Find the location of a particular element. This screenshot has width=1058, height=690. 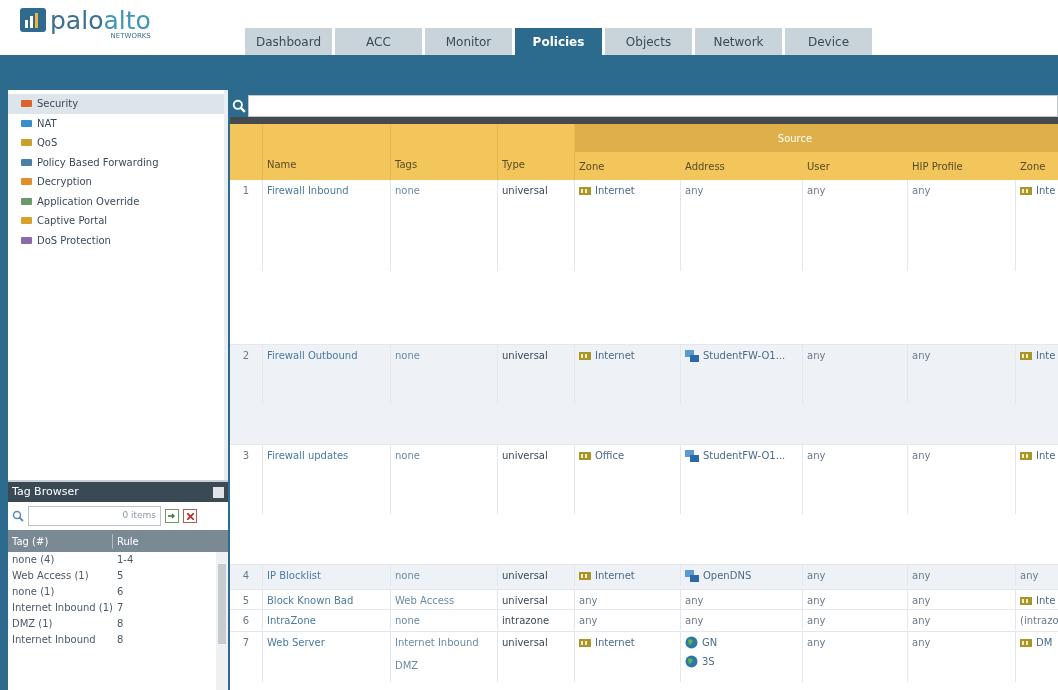

tag-row: none (4) 1-4 is located at coordinates (112, 560).